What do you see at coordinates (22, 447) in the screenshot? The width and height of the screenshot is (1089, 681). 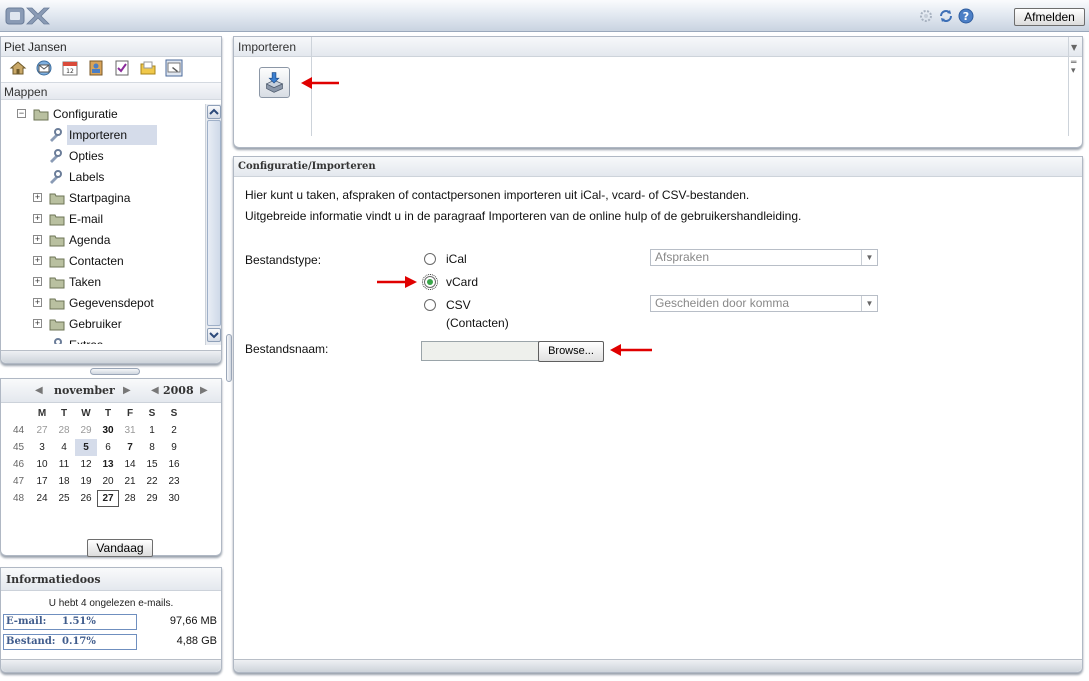 I see `week-number: 45` at bounding box center [22, 447].